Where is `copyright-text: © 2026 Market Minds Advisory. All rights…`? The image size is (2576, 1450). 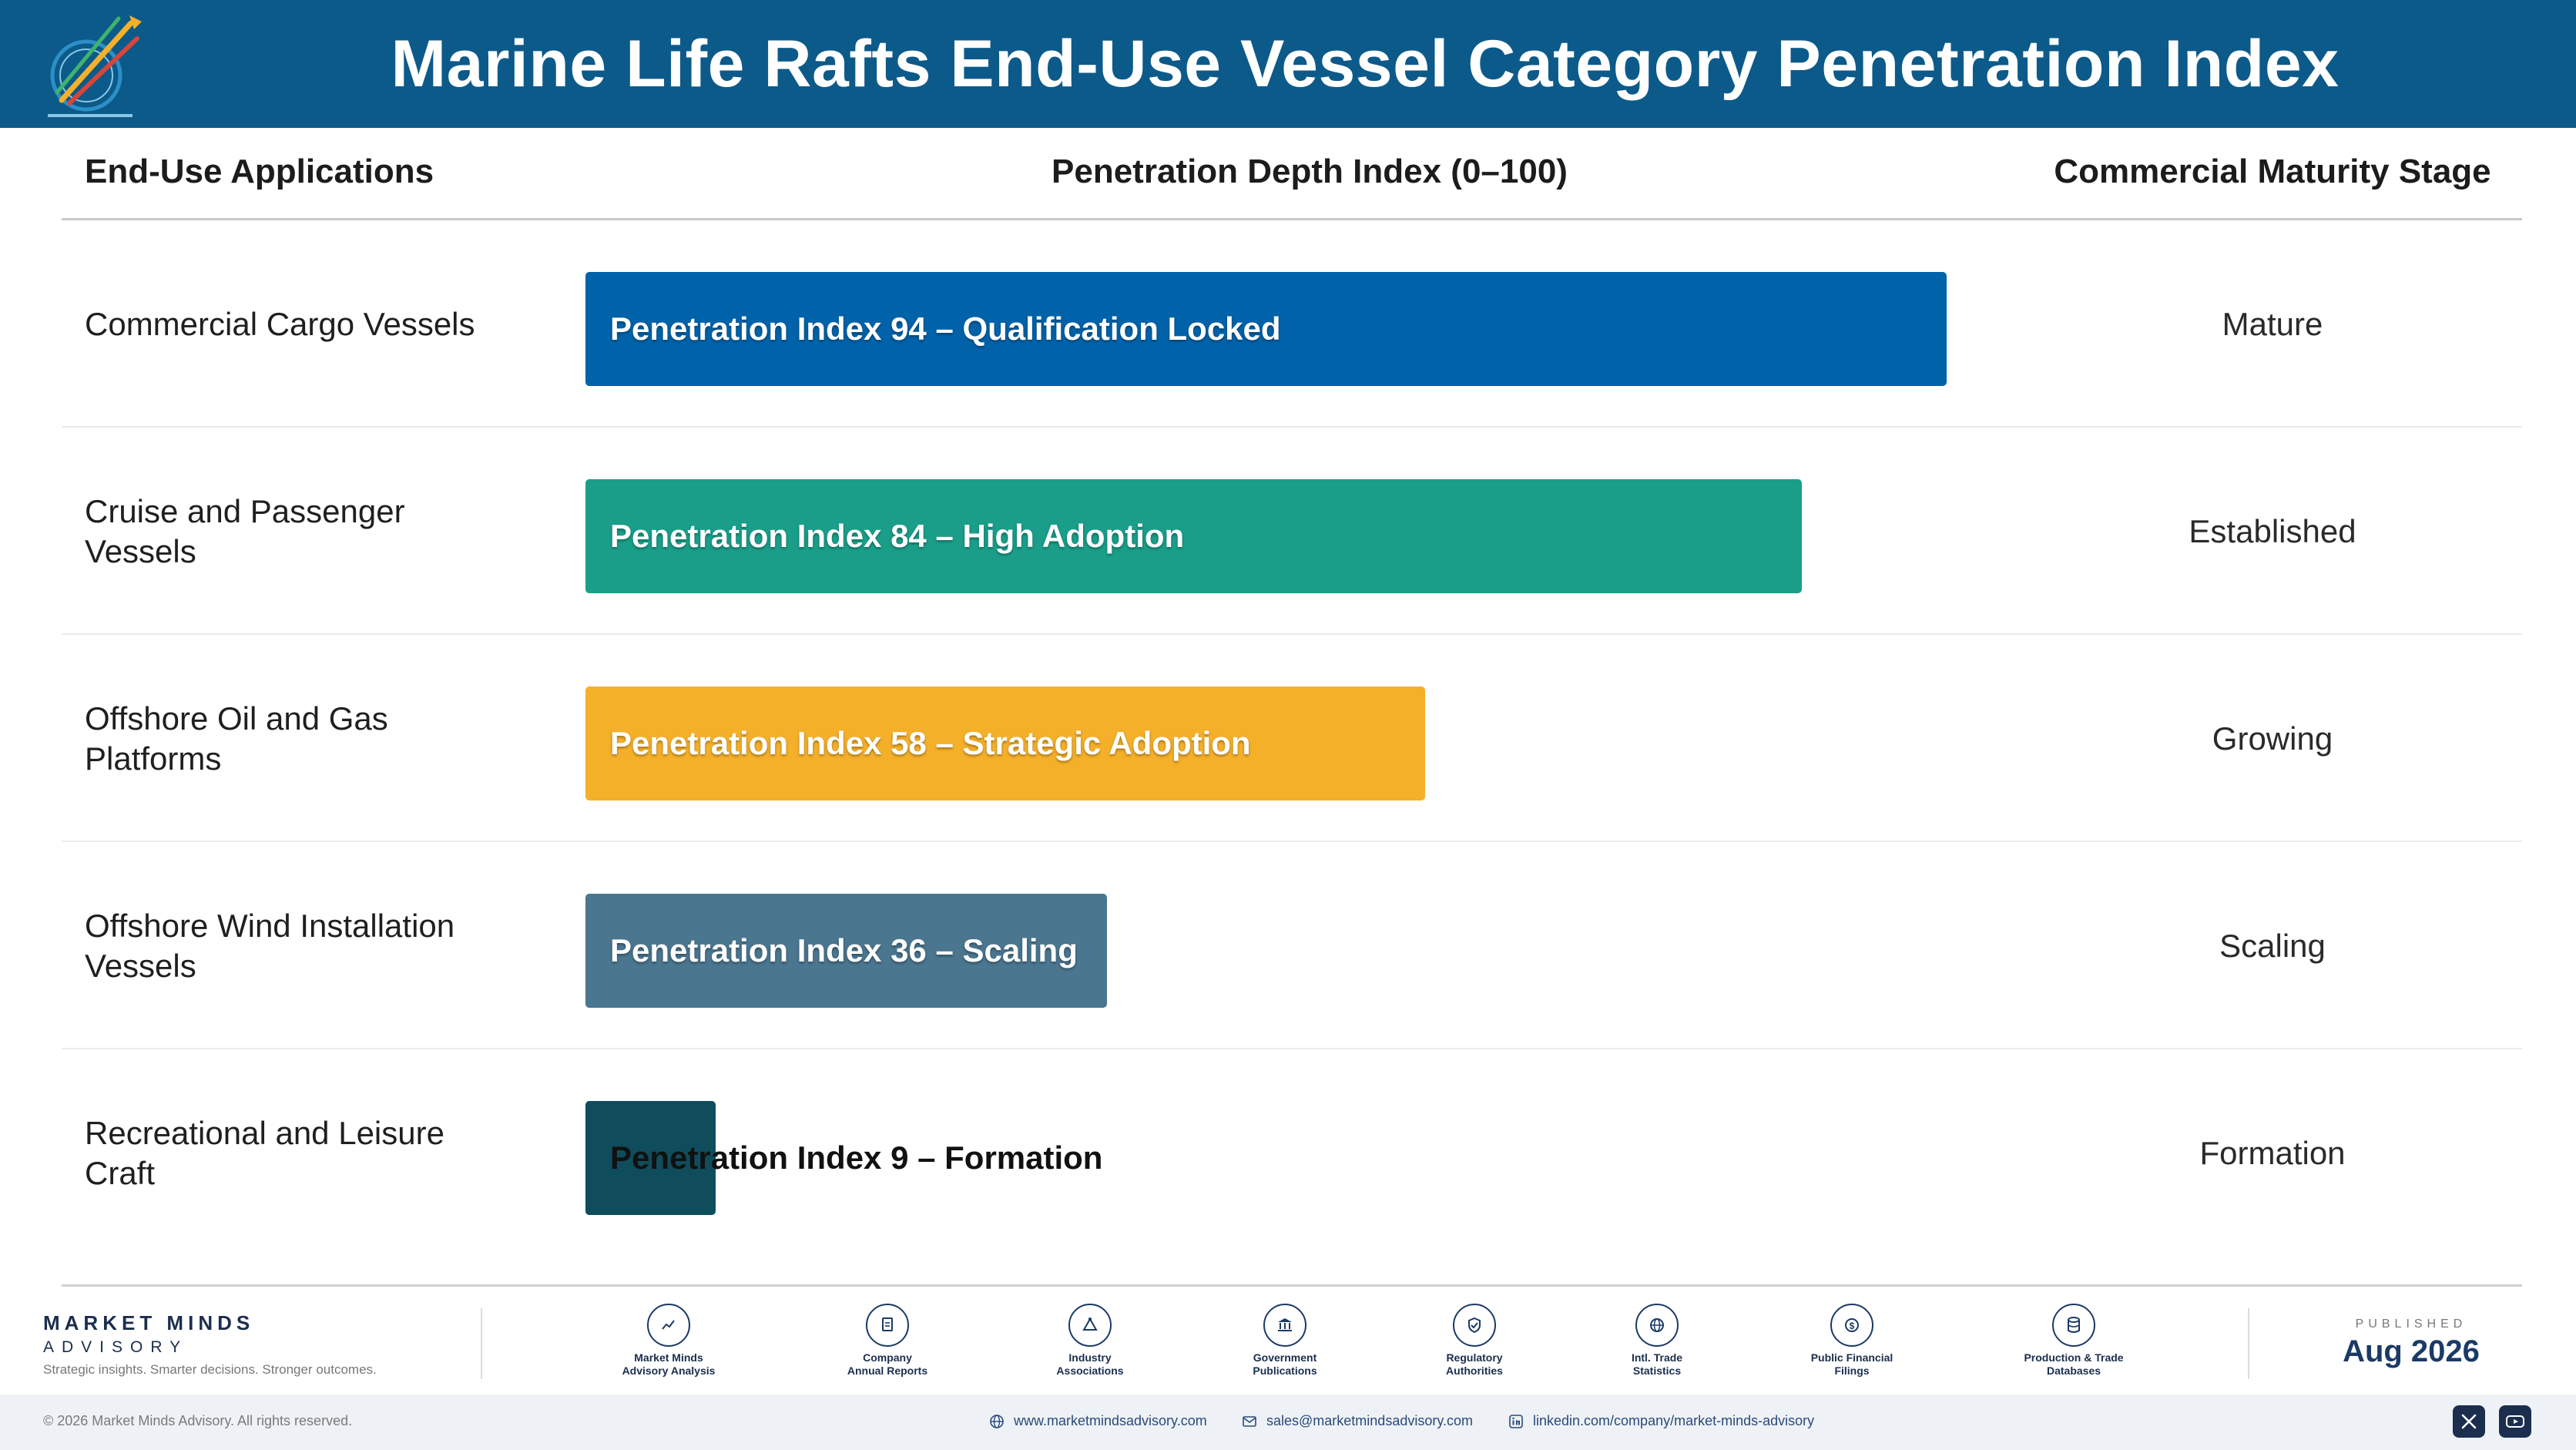
copyright-text: © 2026 Market Minds Advisory. All rights… is located at coordinates (198, 1420).